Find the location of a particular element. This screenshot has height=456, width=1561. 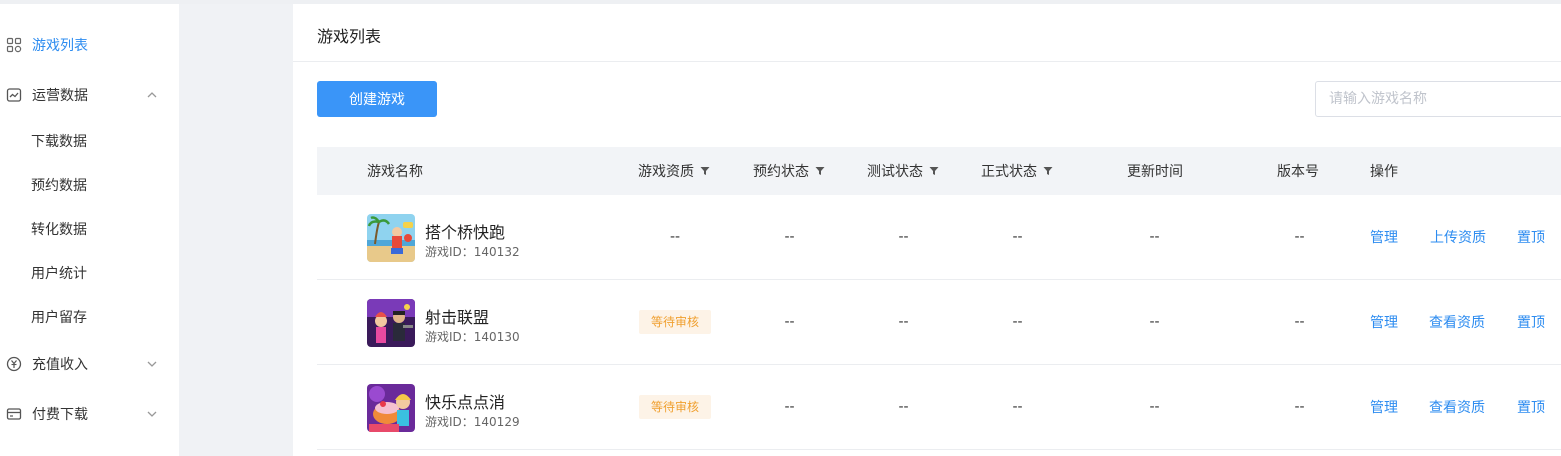

sidebar-subitem-label: 转化数据 is located at coordinates (59, 230).